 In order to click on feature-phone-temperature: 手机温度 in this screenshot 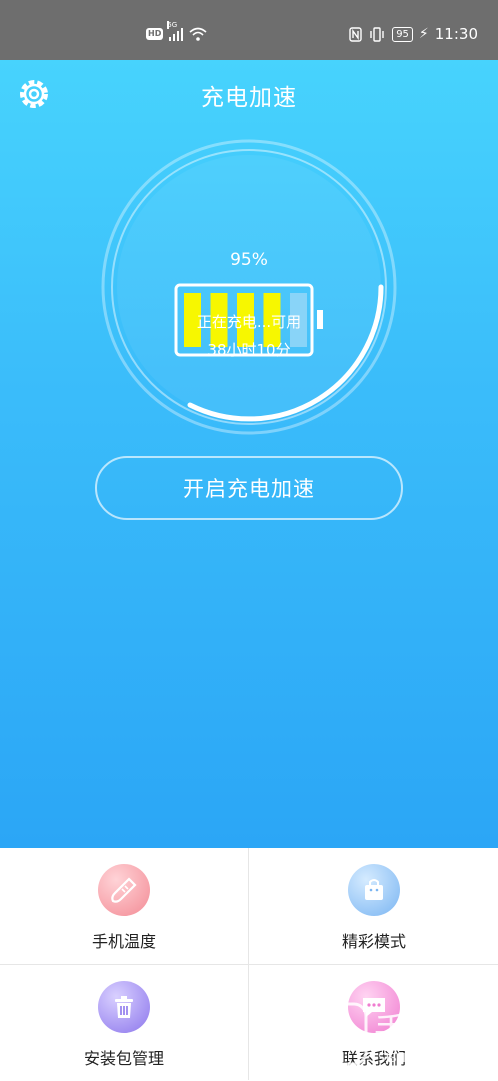, I will do `click(124, 906)`.